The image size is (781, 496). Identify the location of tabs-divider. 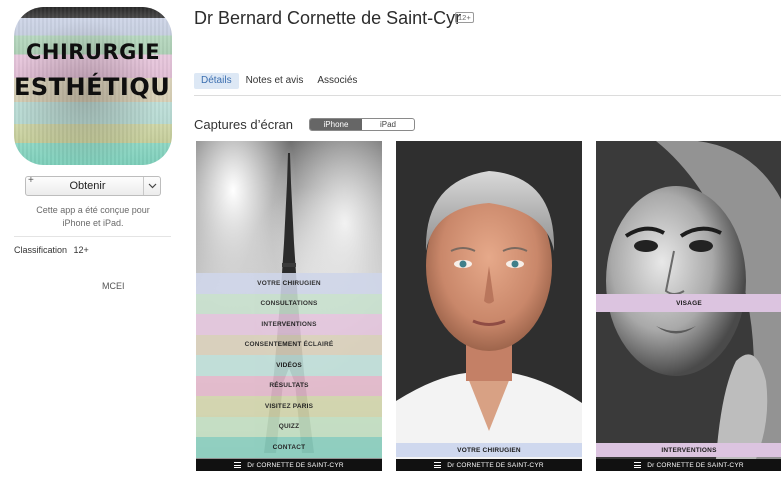
(487, 95).